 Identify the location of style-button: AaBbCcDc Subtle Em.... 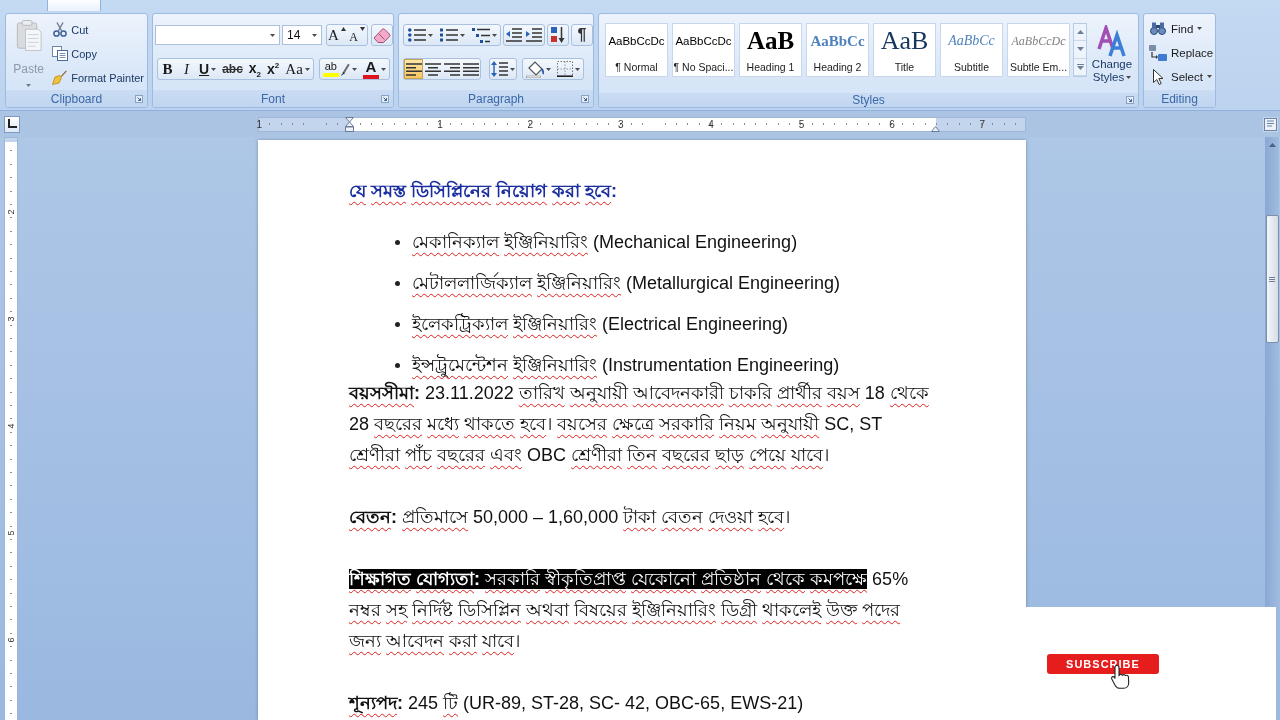
(1038, 50).